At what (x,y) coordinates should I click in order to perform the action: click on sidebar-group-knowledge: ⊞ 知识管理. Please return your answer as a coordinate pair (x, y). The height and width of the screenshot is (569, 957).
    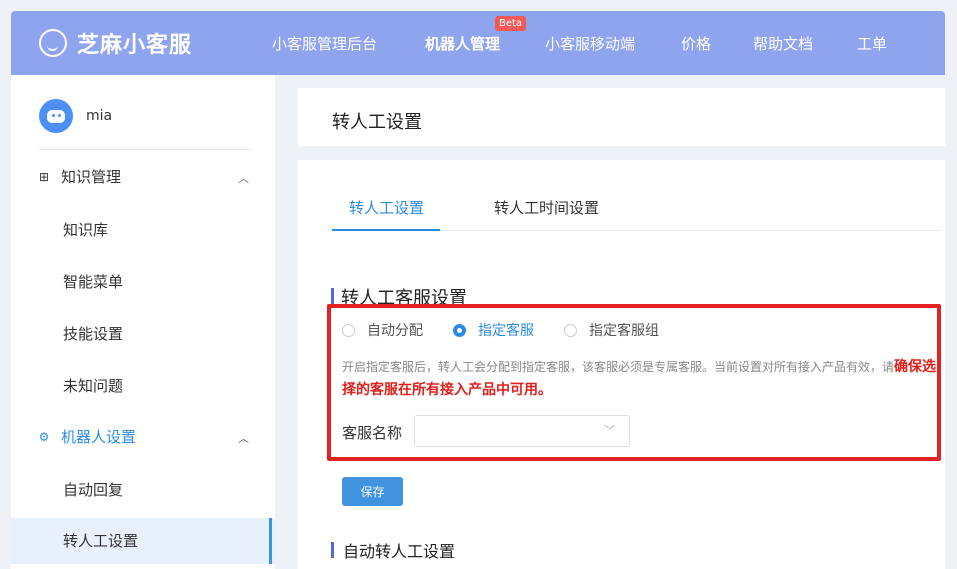
    Looking at the image, I should click on (79, 176).